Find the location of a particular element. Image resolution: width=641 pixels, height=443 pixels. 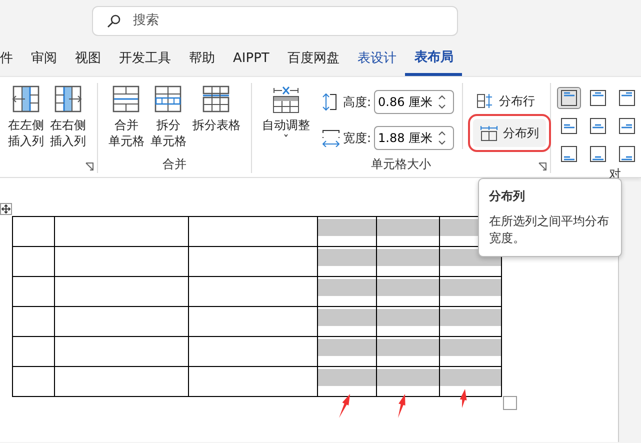

table-move-handle-icon is located at coordinates (6, 209).